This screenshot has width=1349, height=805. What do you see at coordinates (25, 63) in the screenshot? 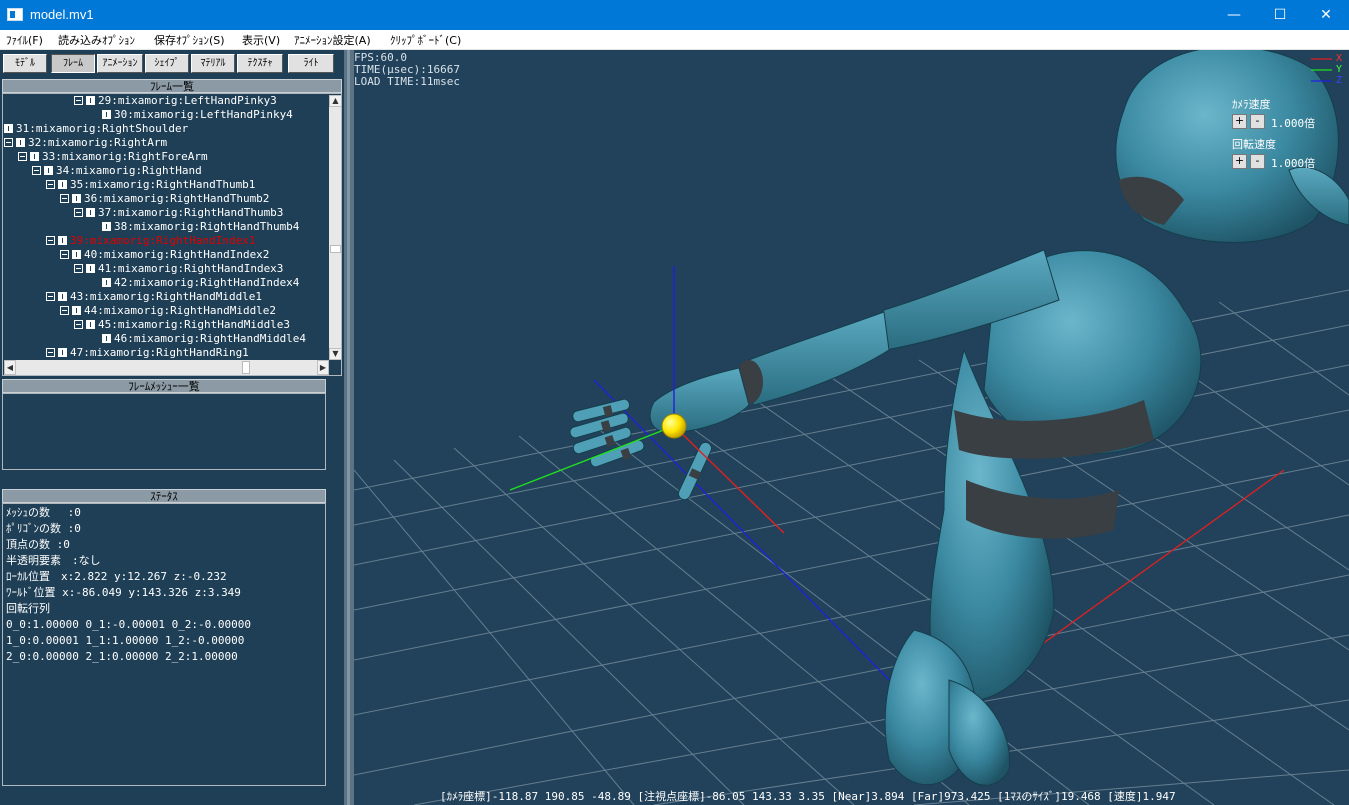
I see `tab-model: ﾓﾃﾞﾙ` at bounding box center [25, 63].